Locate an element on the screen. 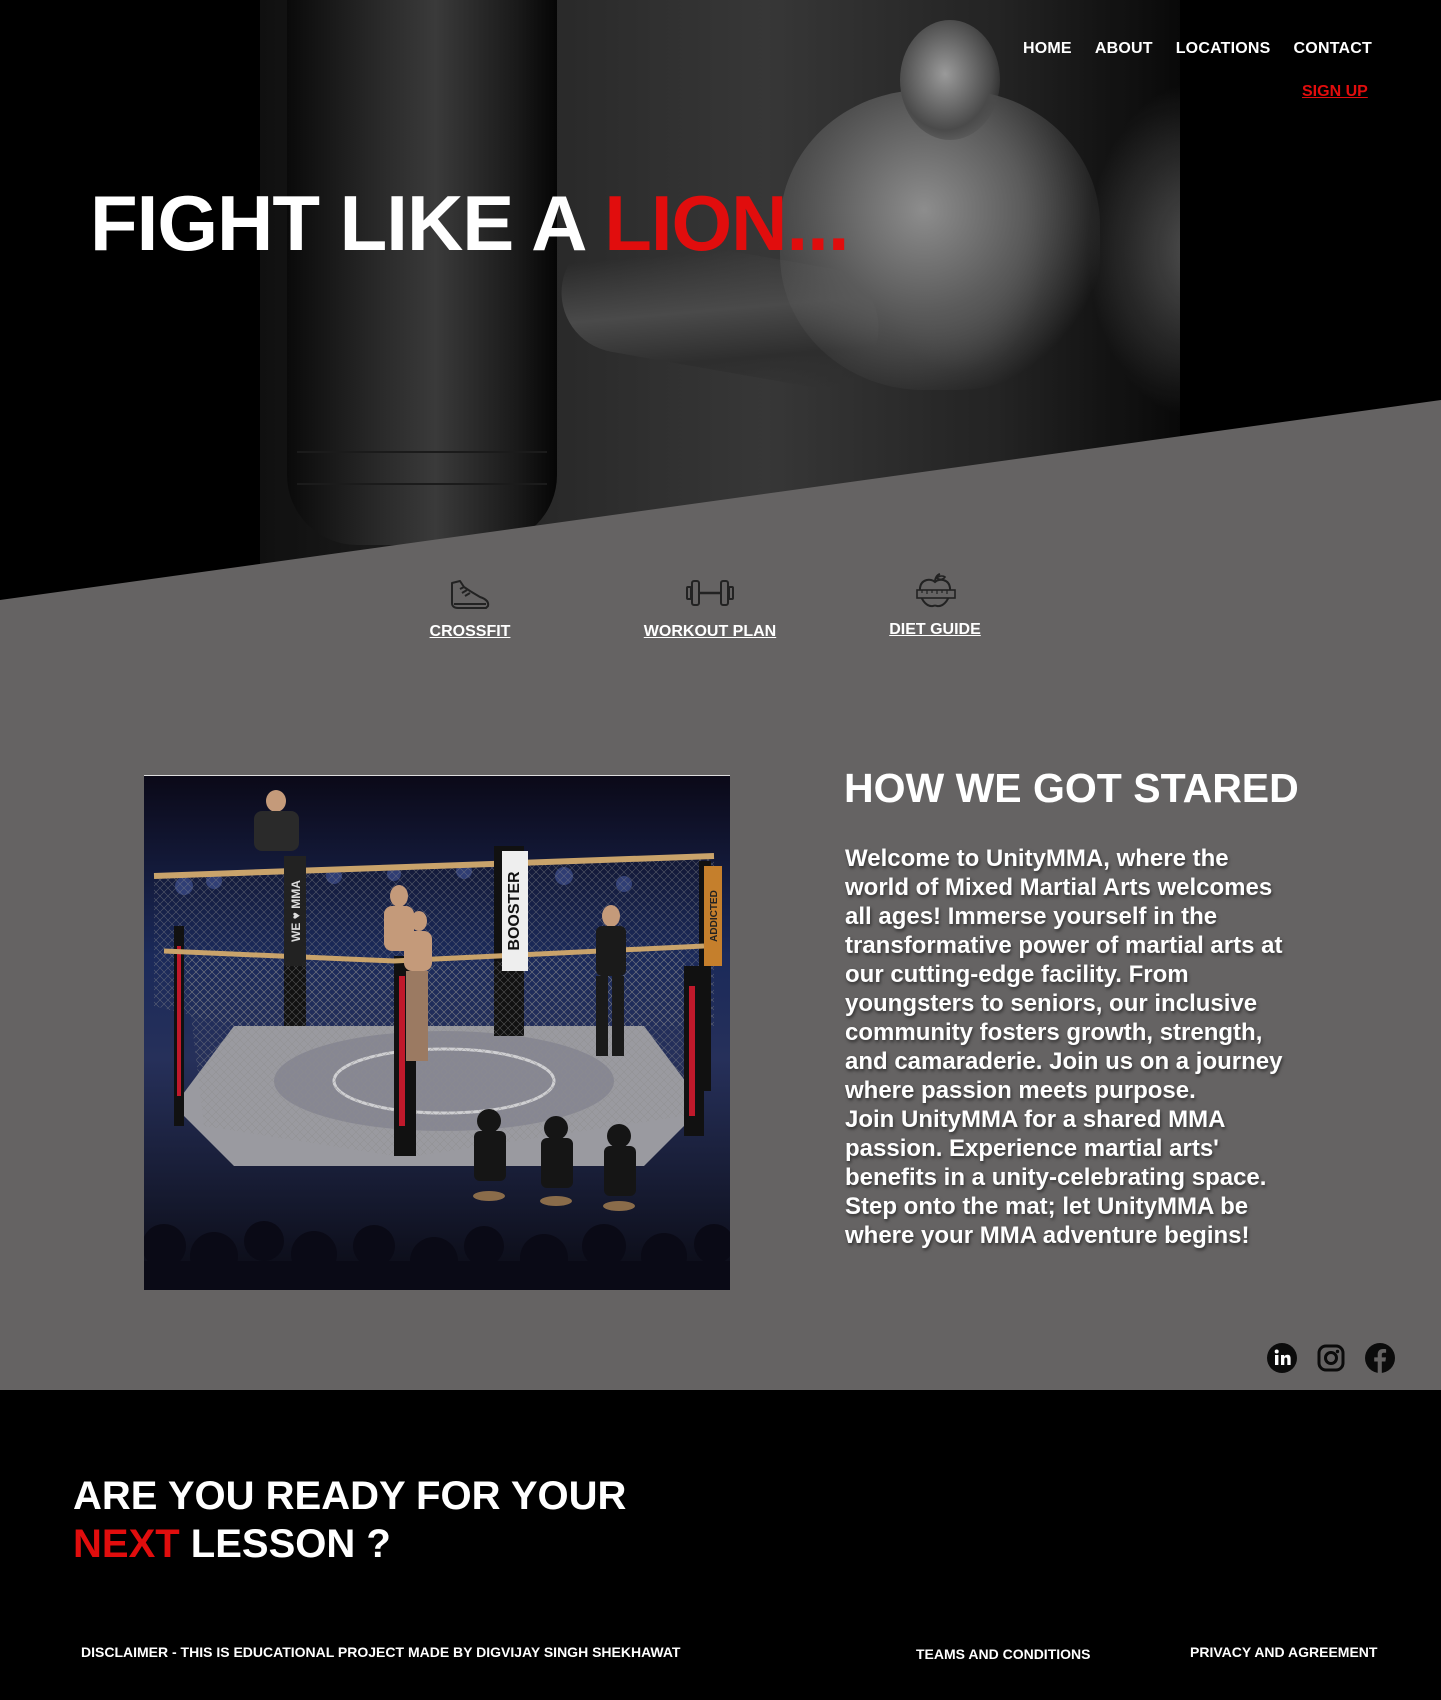 Image resolution: width=1441 pixels, height=1700 pixels. feature-diet-guide-label: DIET GUIDE is located at coordinates (935, 630).